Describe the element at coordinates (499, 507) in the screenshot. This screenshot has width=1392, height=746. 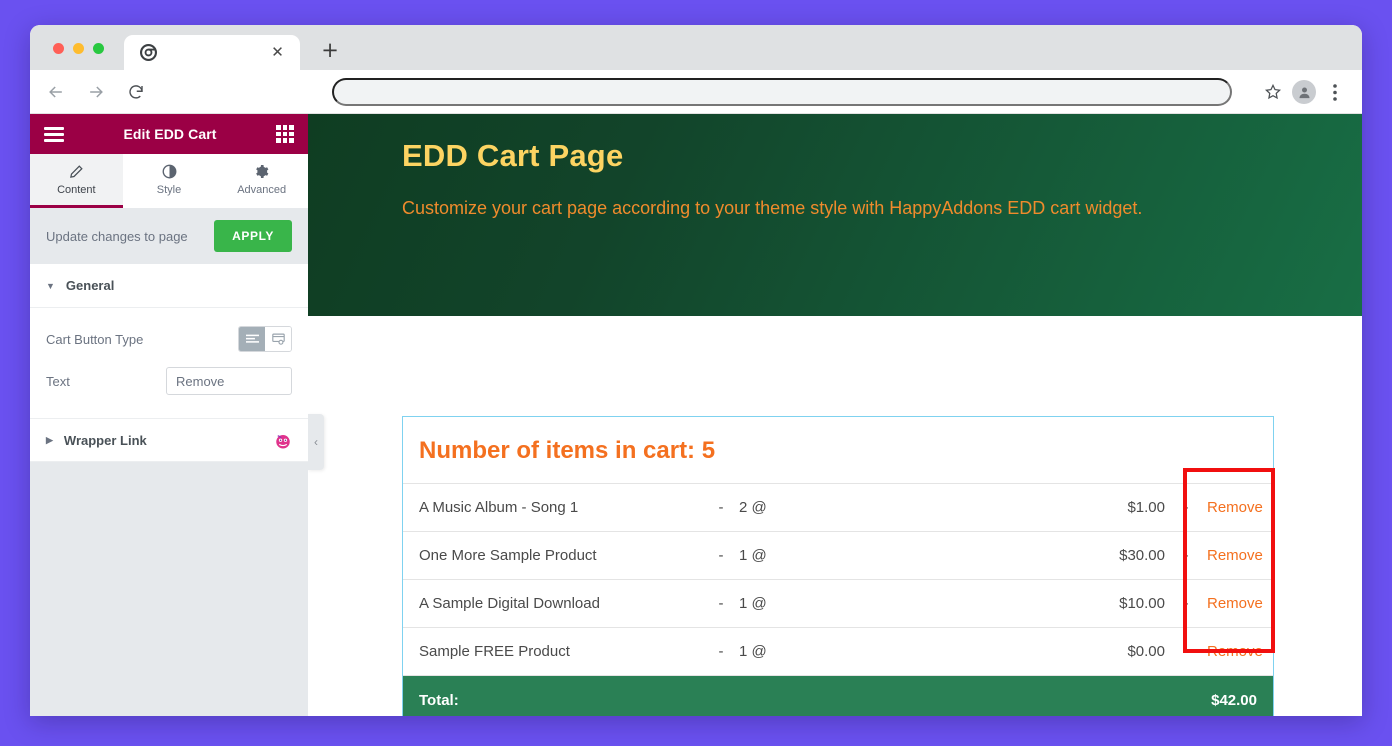
I see `cart-item-name: A Music Album - Song 1` at that location.